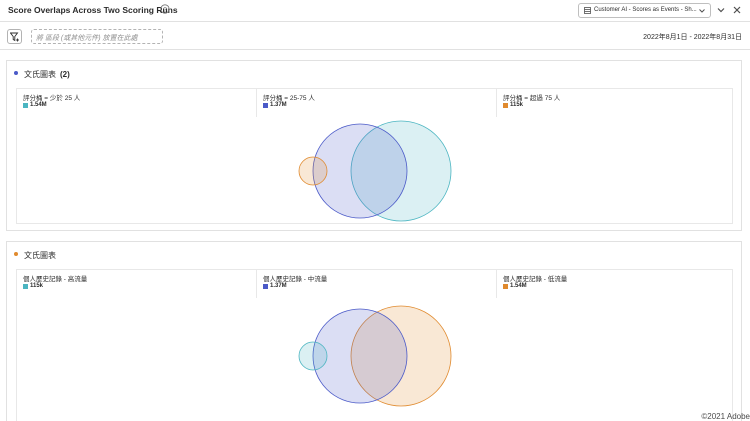  I want to click on panel-title: 文氏圖表, so click(42, 255).